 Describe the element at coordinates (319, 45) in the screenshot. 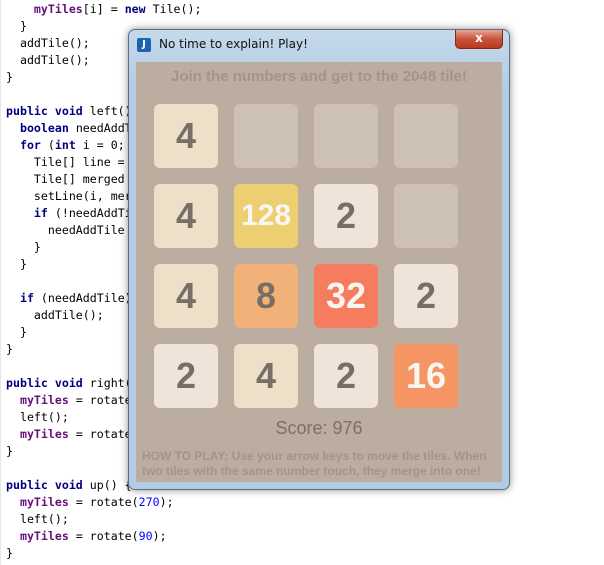

I see `window-titlebar: J No time to explain! Play! x` at that location.